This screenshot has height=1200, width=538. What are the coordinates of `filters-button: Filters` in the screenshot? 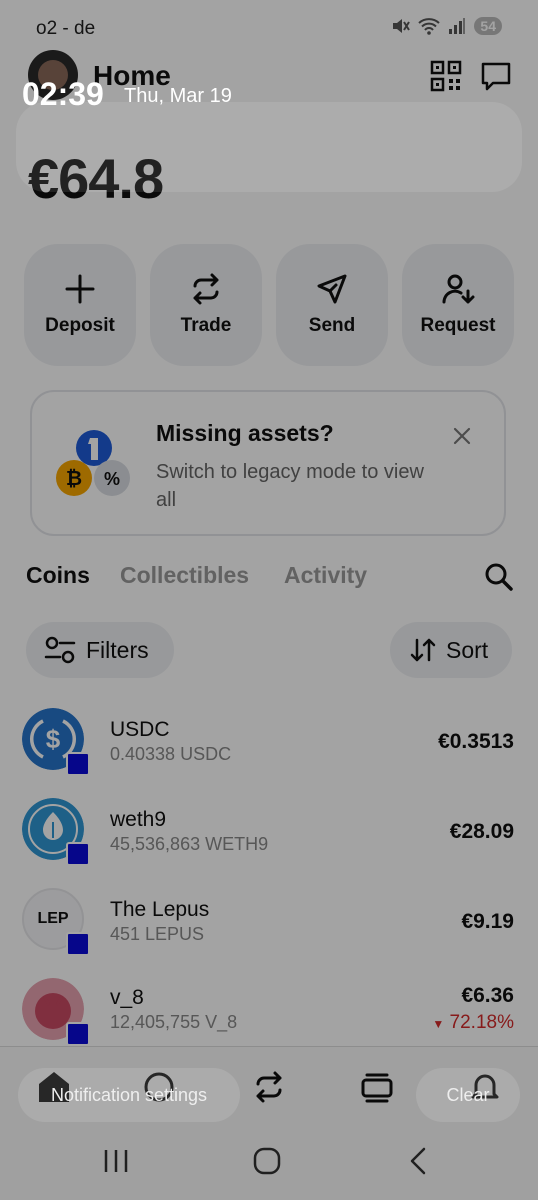 It's located at (100, 650).